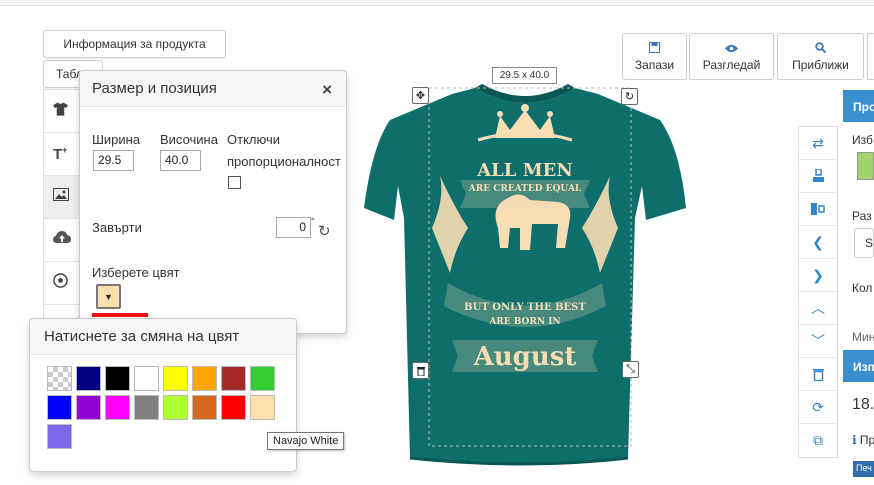 Image resolution: width=874 pixels, height=485 pixels. I want to click on product-tool, so click(63, 111).